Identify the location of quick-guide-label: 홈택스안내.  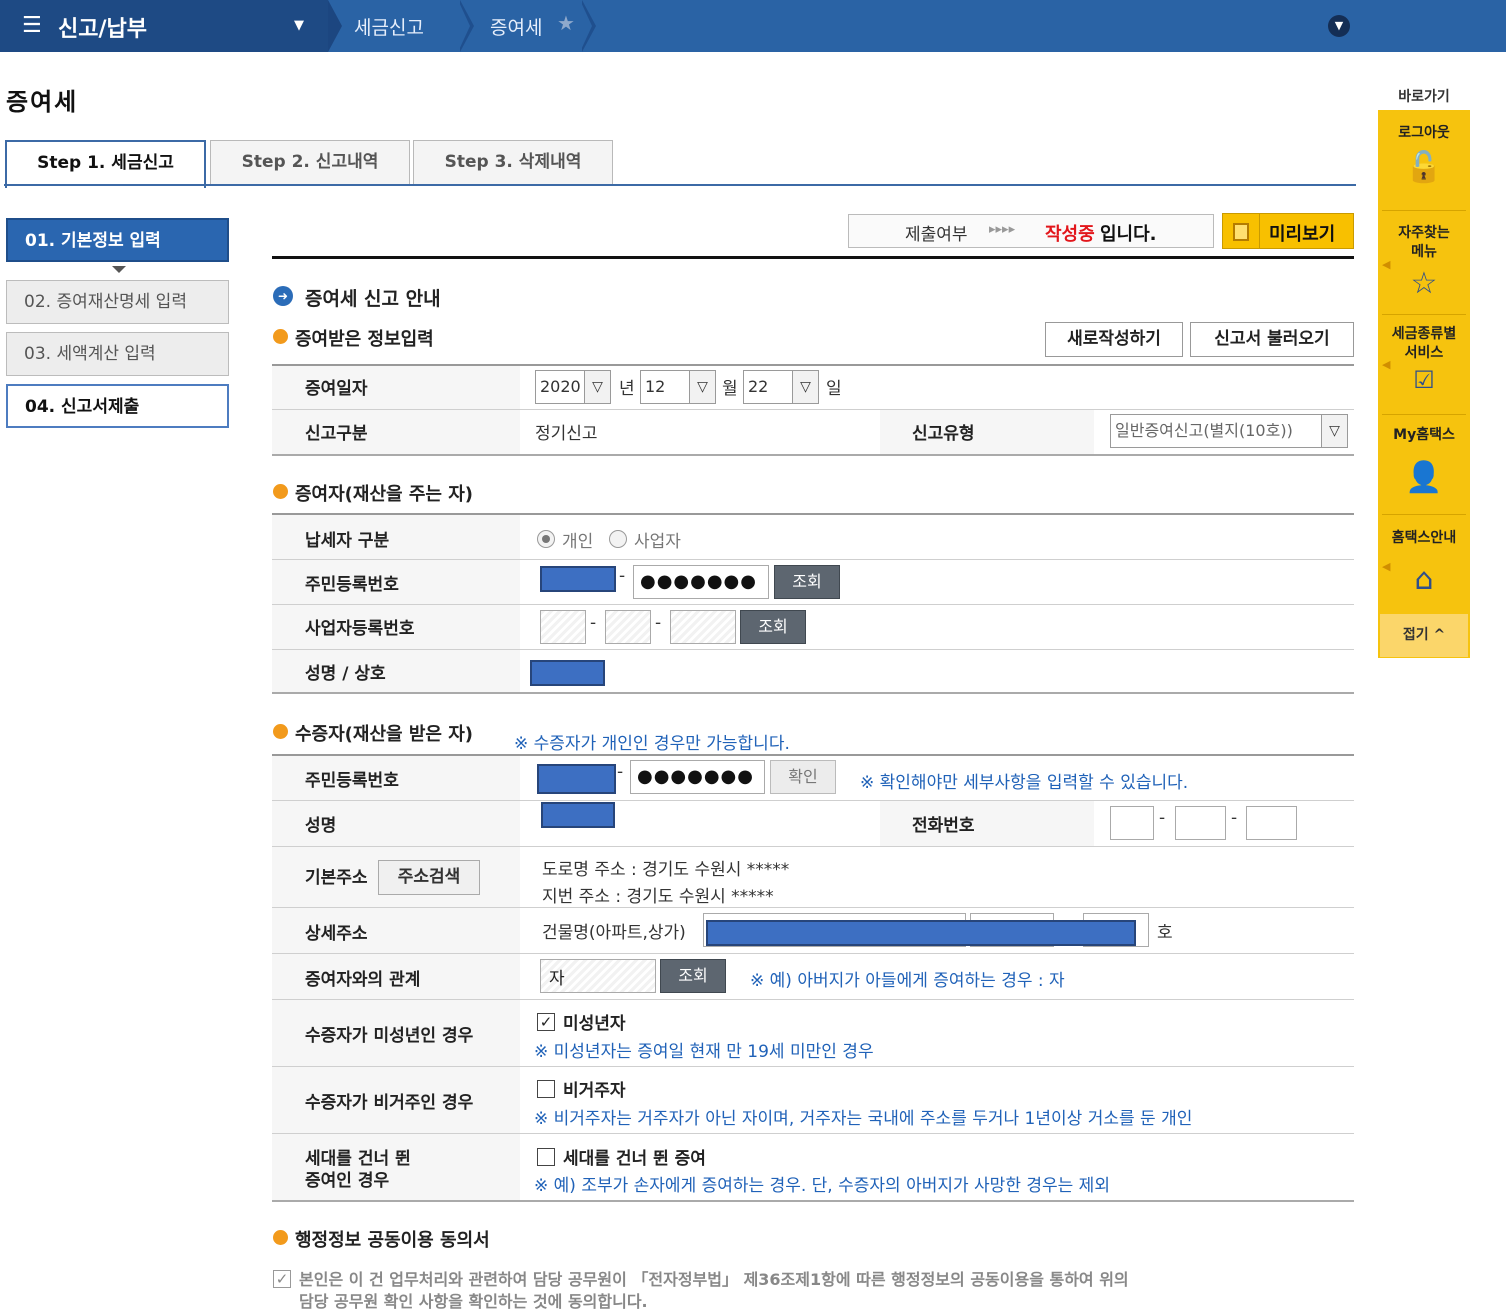
(1424, 538).